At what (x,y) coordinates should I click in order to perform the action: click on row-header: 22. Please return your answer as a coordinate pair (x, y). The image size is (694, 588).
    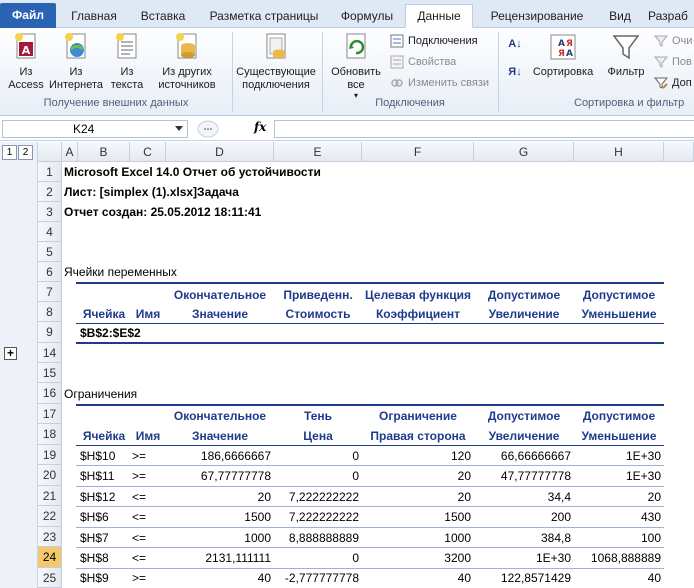
    Looking at the image, I should click on (50, 516).